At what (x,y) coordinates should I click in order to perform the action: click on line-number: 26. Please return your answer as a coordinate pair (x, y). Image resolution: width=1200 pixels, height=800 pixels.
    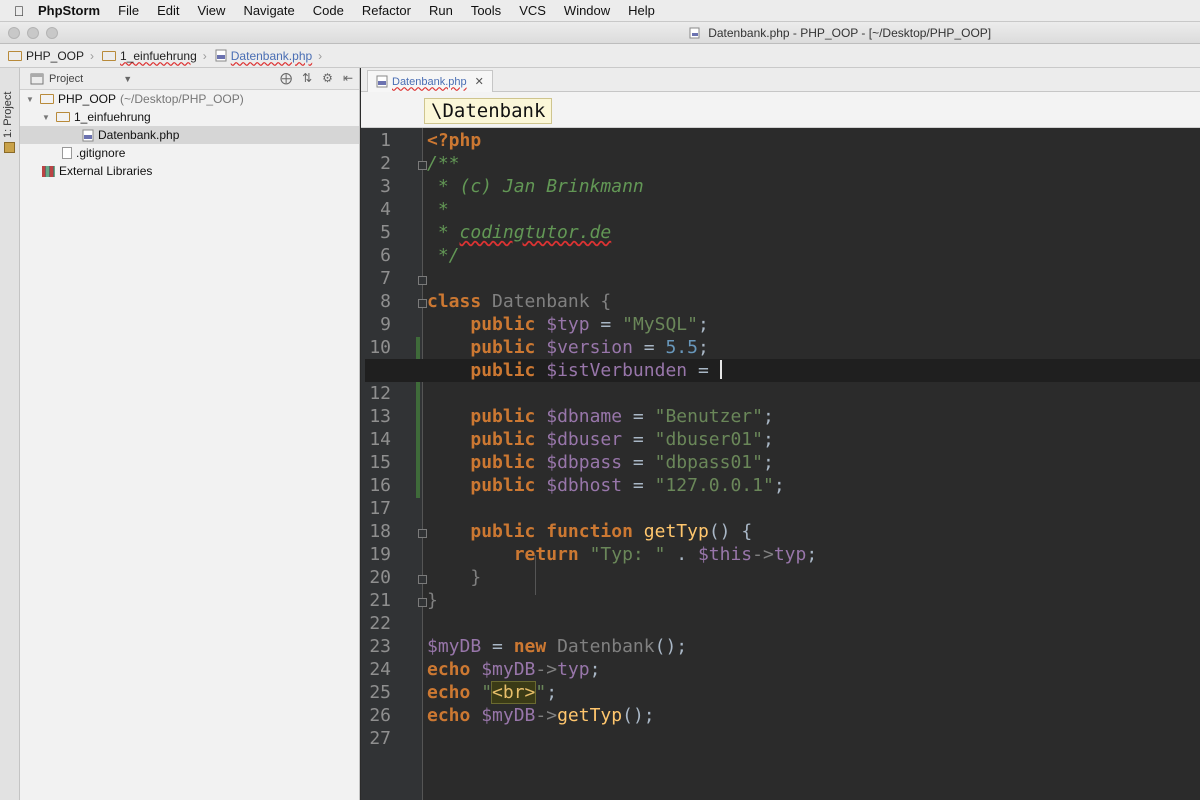
    Looking at the image, I should click on (376, 715).